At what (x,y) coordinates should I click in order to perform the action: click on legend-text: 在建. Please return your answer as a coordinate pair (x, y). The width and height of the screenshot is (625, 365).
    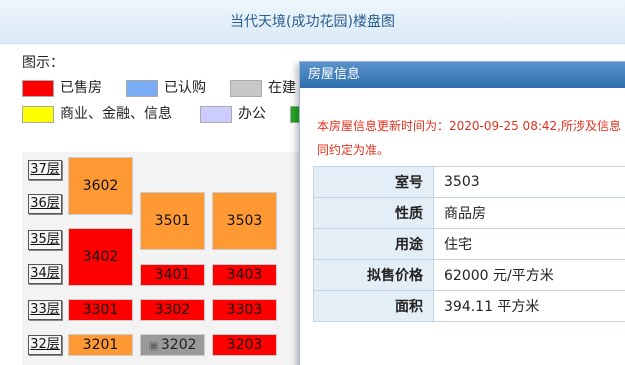
    Looking at the image, I should click on (282, 88).